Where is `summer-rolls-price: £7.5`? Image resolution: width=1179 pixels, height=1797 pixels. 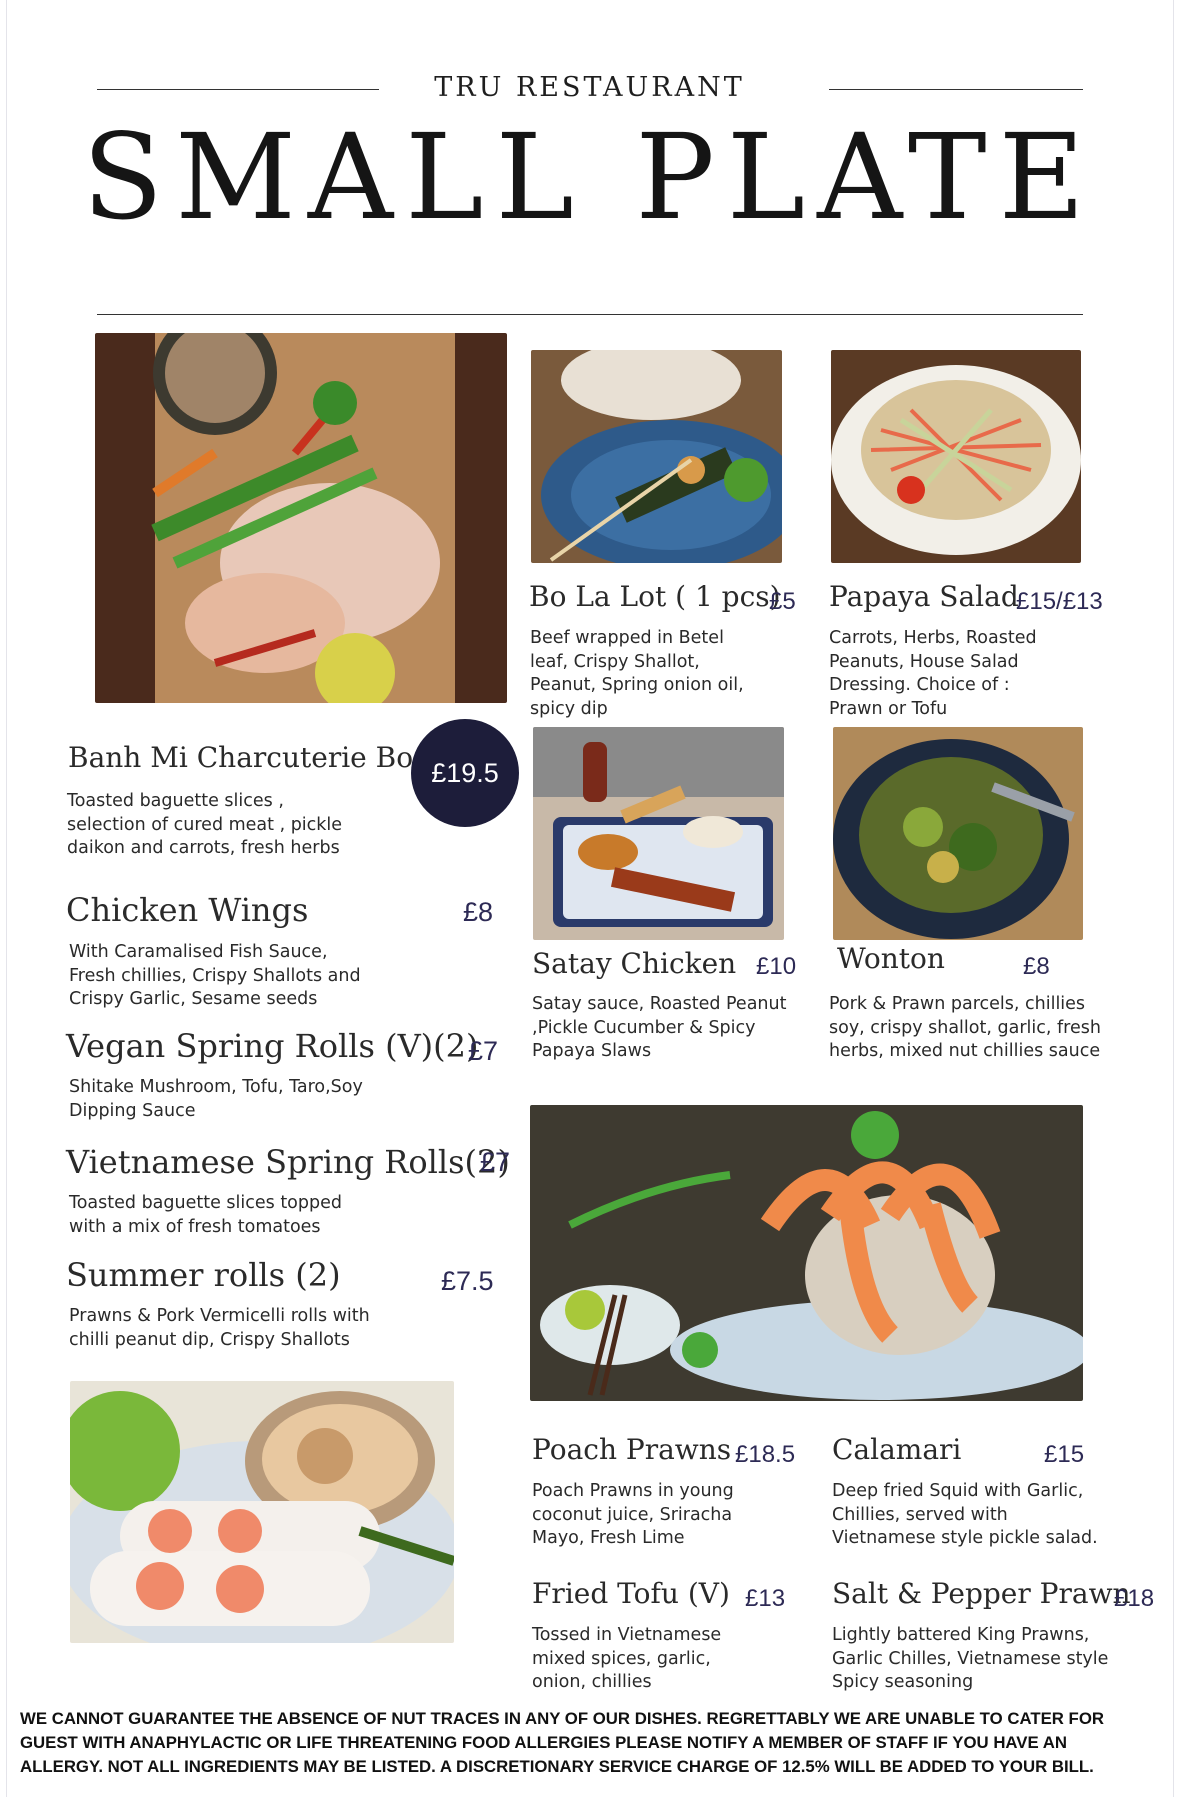 summer-rolls-price: £7.5 is located at coordinates (467, 1281).